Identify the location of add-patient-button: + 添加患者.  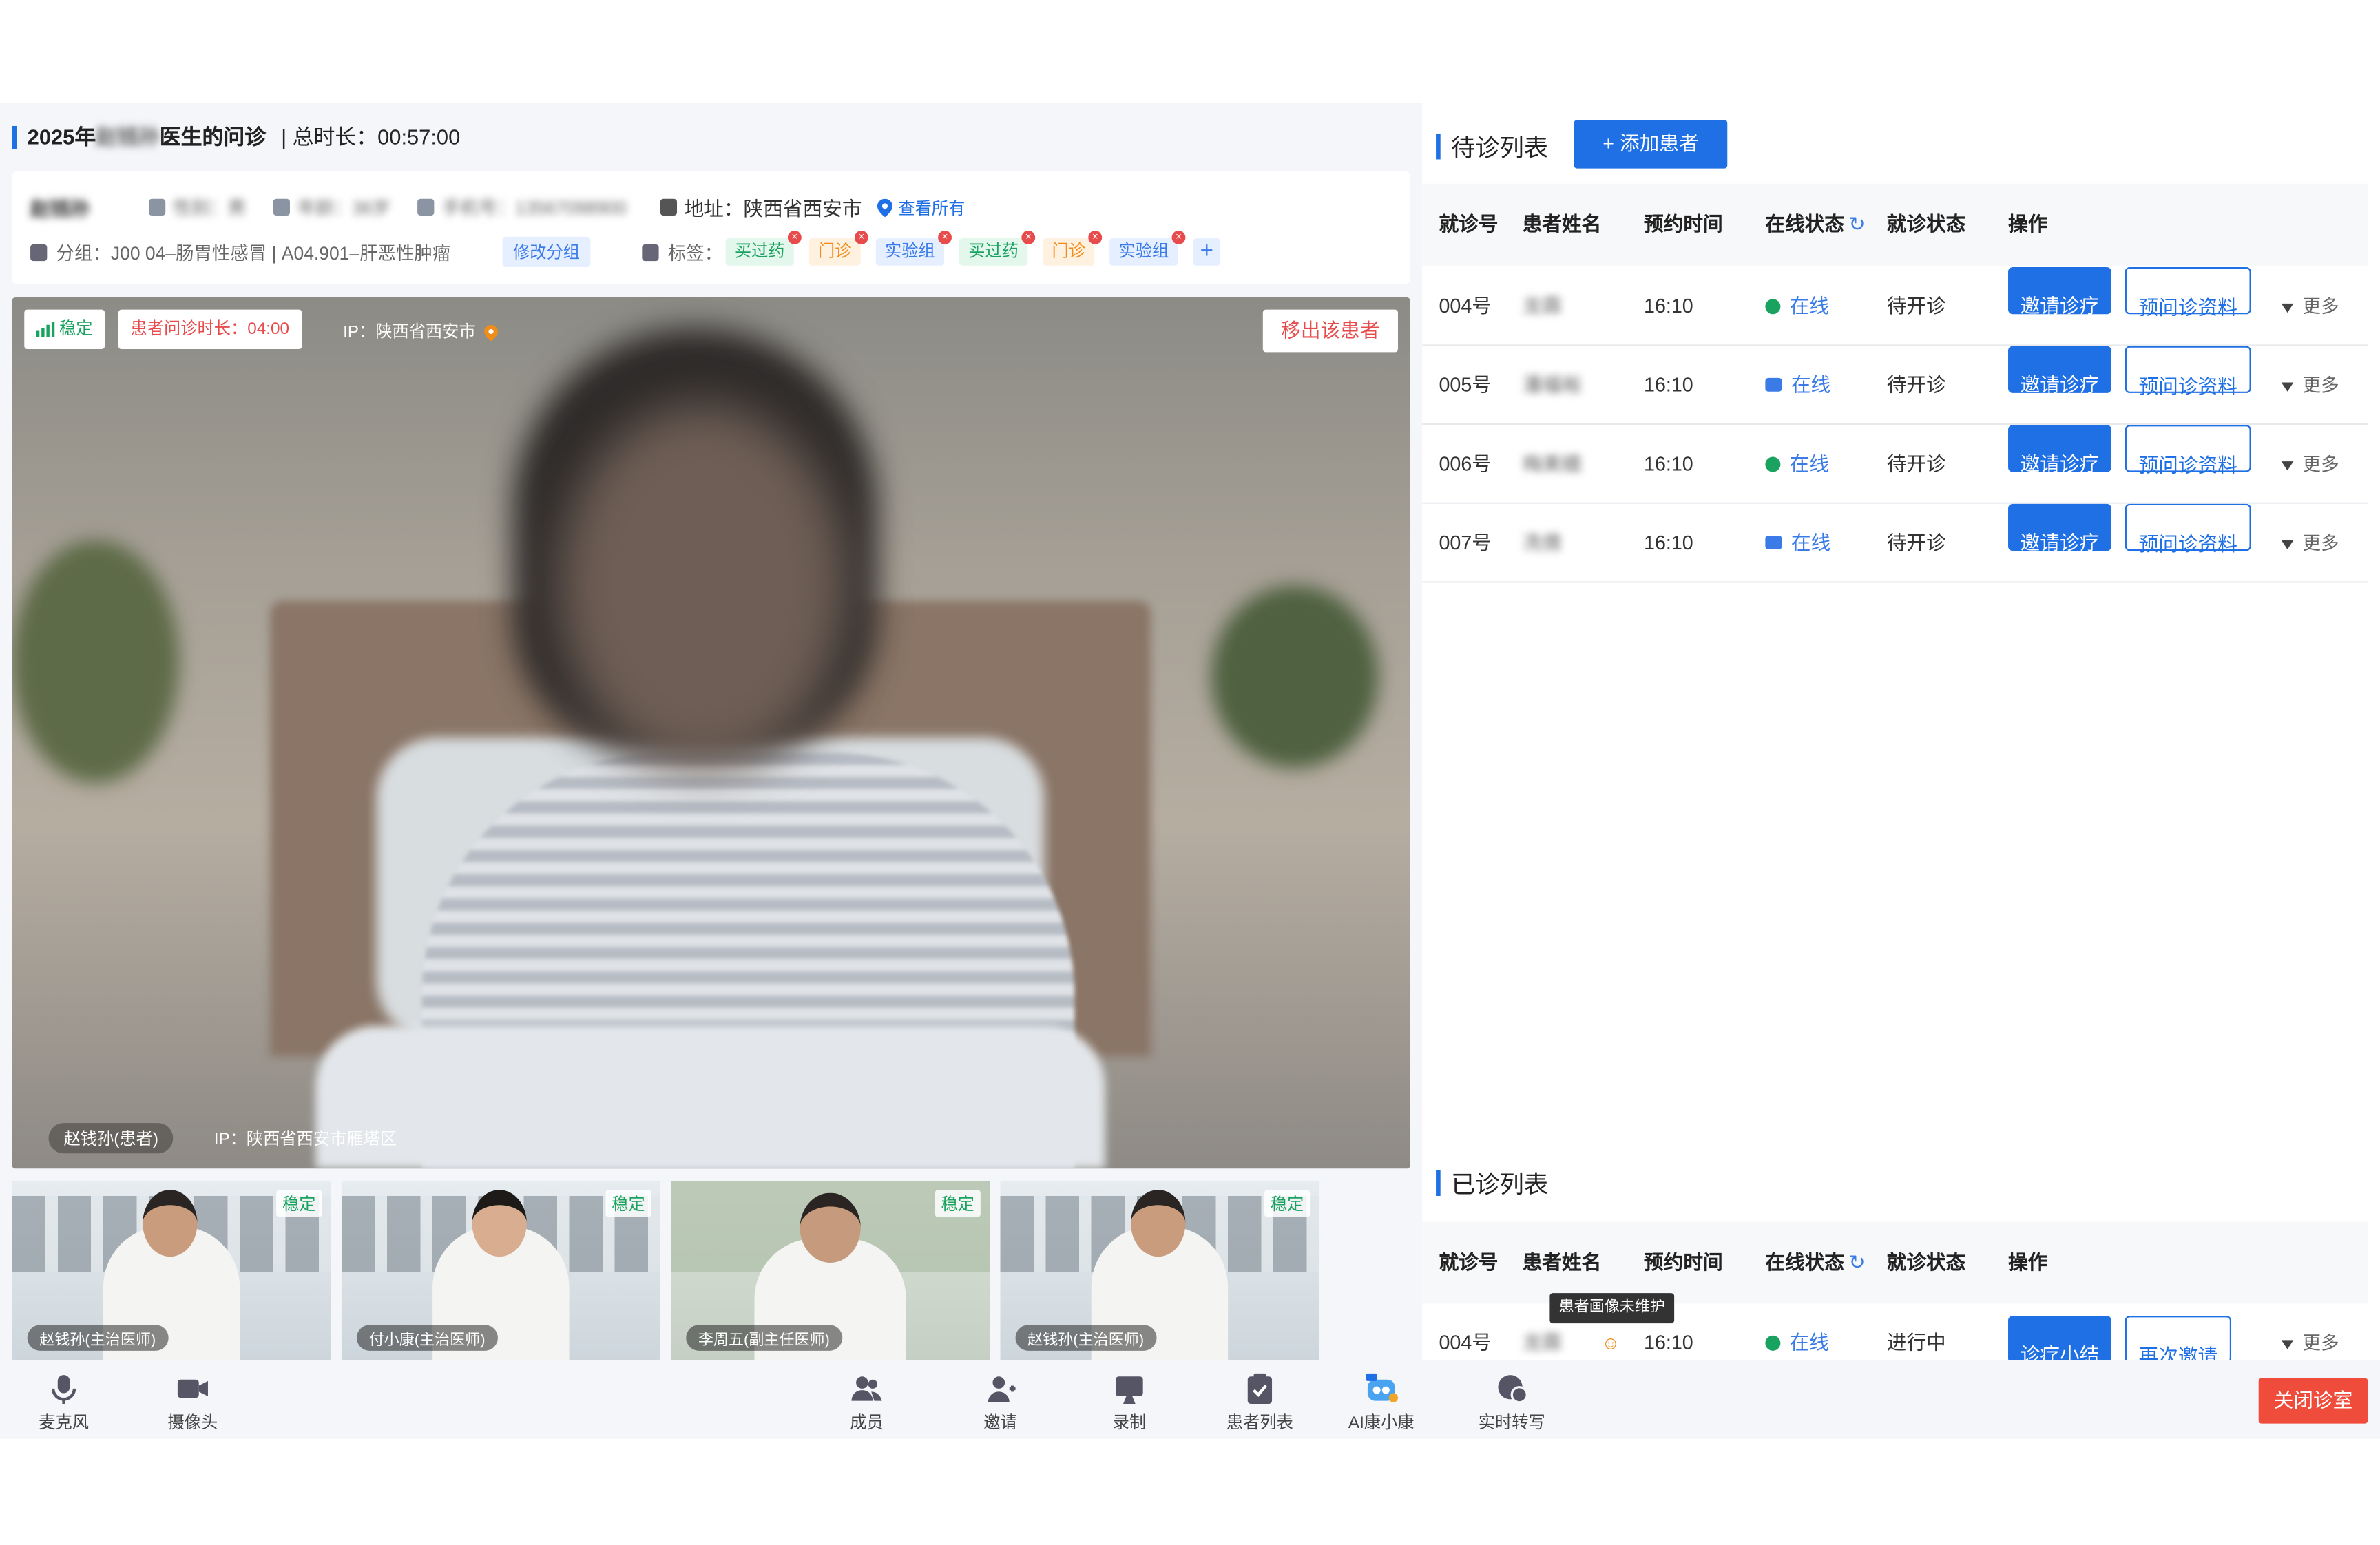
(1651, 144).